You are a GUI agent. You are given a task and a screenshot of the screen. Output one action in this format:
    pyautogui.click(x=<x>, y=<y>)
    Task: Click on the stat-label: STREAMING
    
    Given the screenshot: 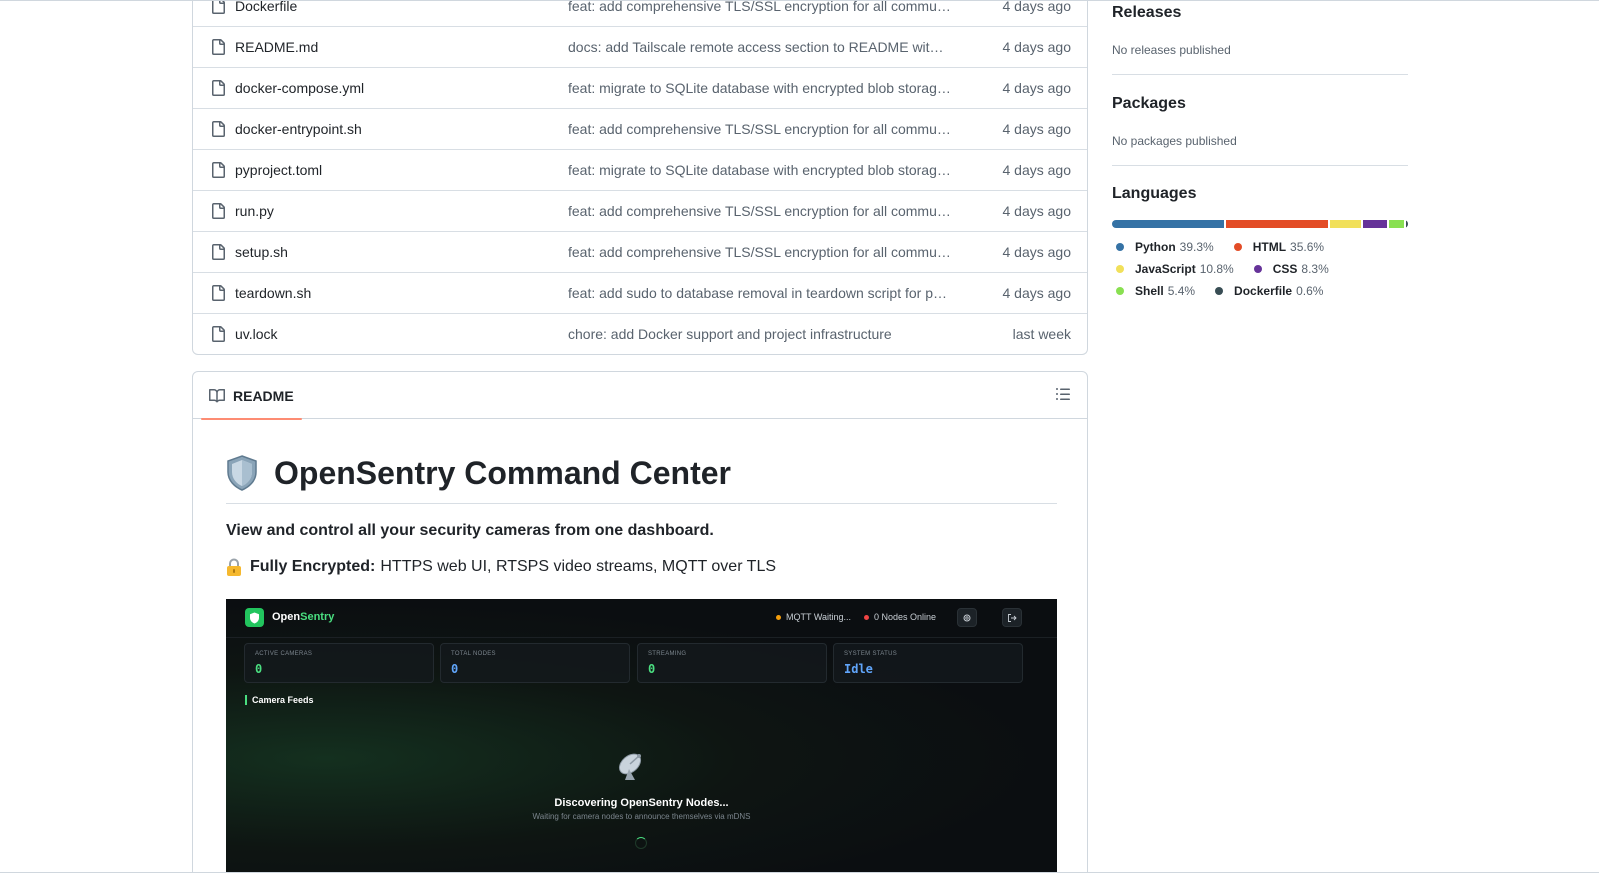 What is the action you would take?
    pyautogui.click(x=667, y=654)
    